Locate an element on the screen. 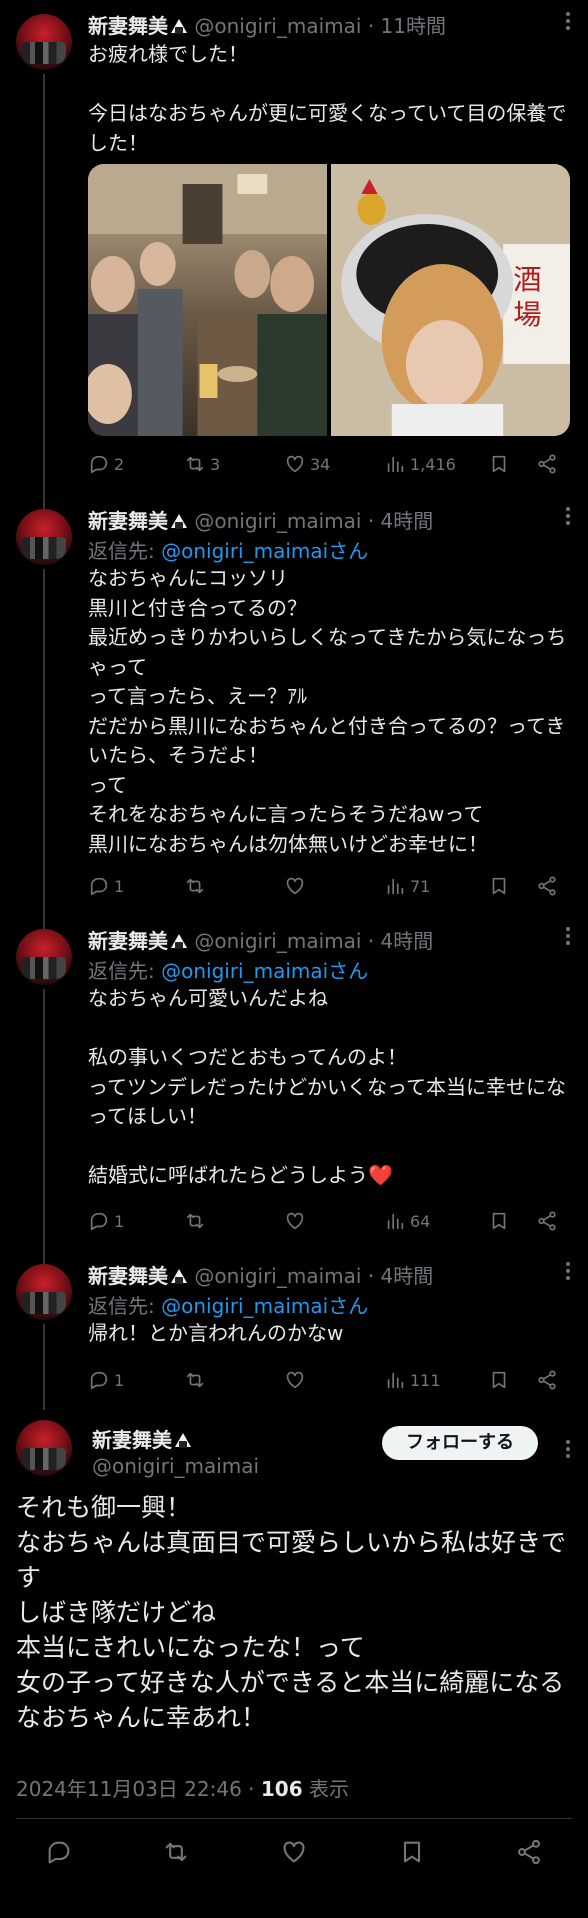 This screenshot has height=1918, width=588. tweet-header: 新妻舞美 @onigiri_maimai · 11時間 is located at coordinates (267, 26).